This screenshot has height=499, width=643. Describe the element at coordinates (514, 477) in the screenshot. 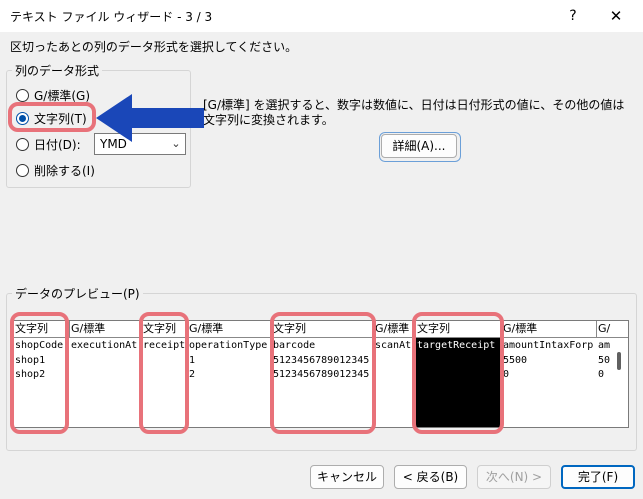

I see `next-button: 次へ(N) >` at that location.